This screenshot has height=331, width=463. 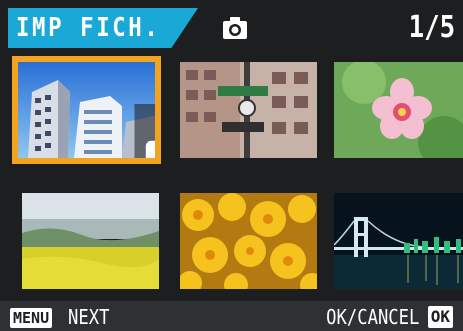 What do you see at coordinates (88, 28) in the screenshot?
I see `mode-label: IMP FICH.` at bounding box center [88, 28].